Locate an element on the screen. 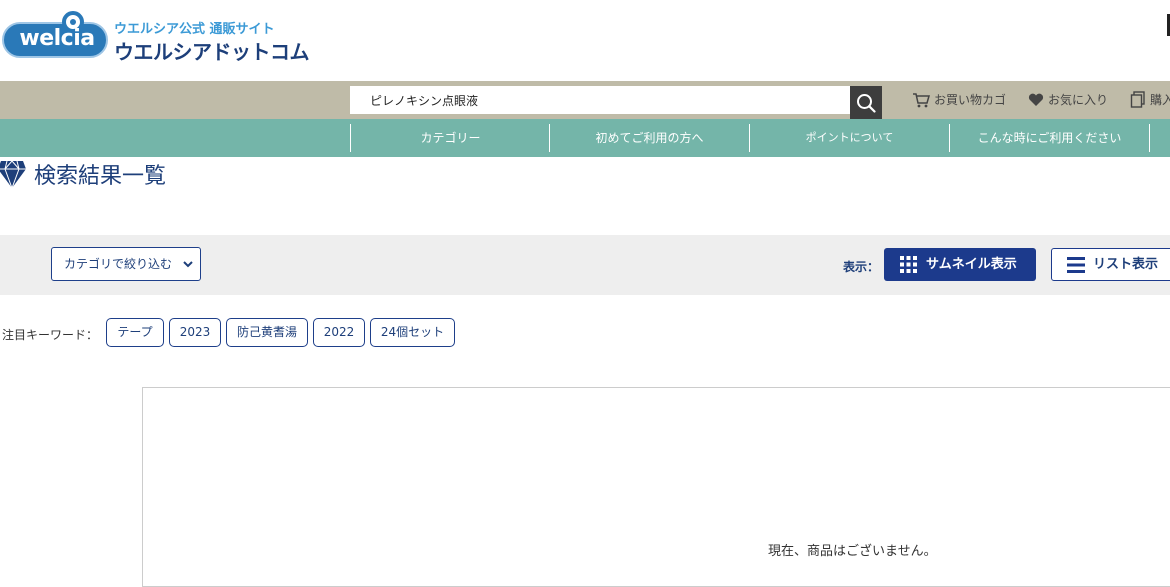 This screenshot has height=587, width=1170. main-nav: カテゴリー 初めてご利用の方へ ポイントについて こんな時にご利用ください is located at coordinates (585, 138).